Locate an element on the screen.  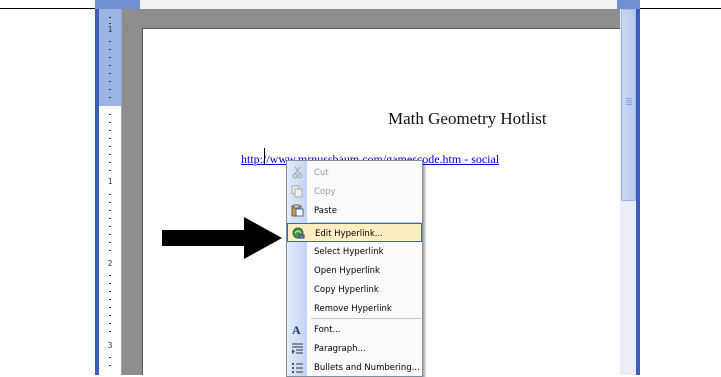
copy-icon is located at coordinates (297, 191).